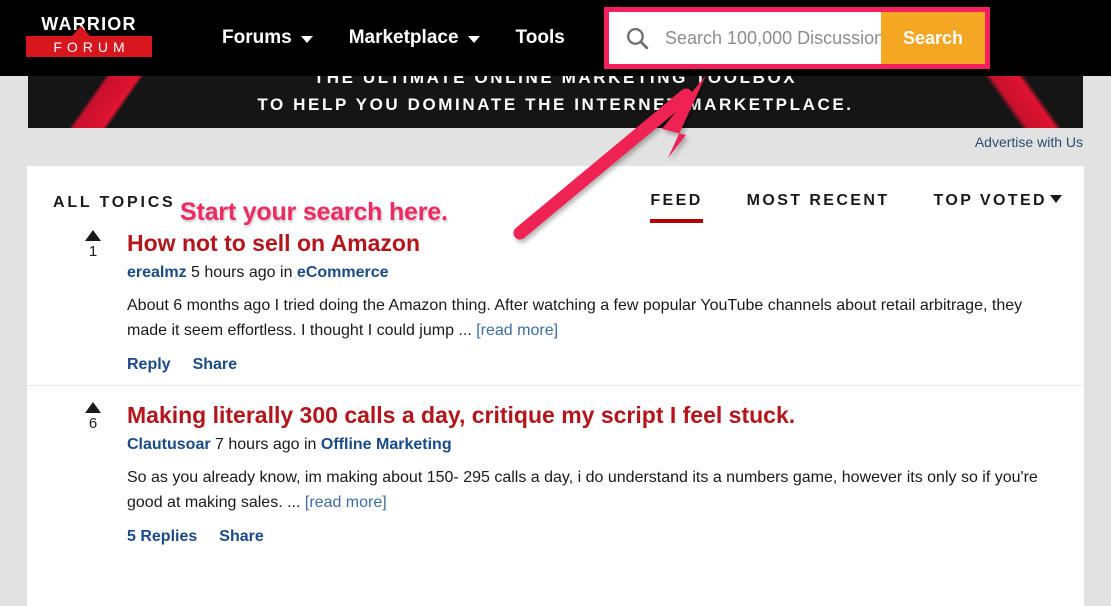 Image resolution: width=1111 pixels, height=606 pixels. Describe the element at coordinates (93, 423) in the screenshot. I see `vote-count: 6` at that location.